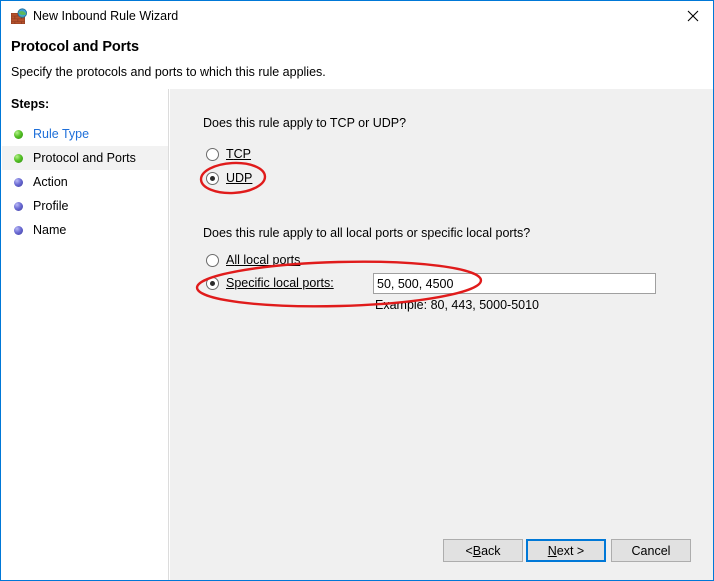 The height and width of the screenshot is (581, 714). What do you see at coordinates (239, 178) in the screenshot?
I see `radio-udp-label: UDP` at bounding box center [239, 178].